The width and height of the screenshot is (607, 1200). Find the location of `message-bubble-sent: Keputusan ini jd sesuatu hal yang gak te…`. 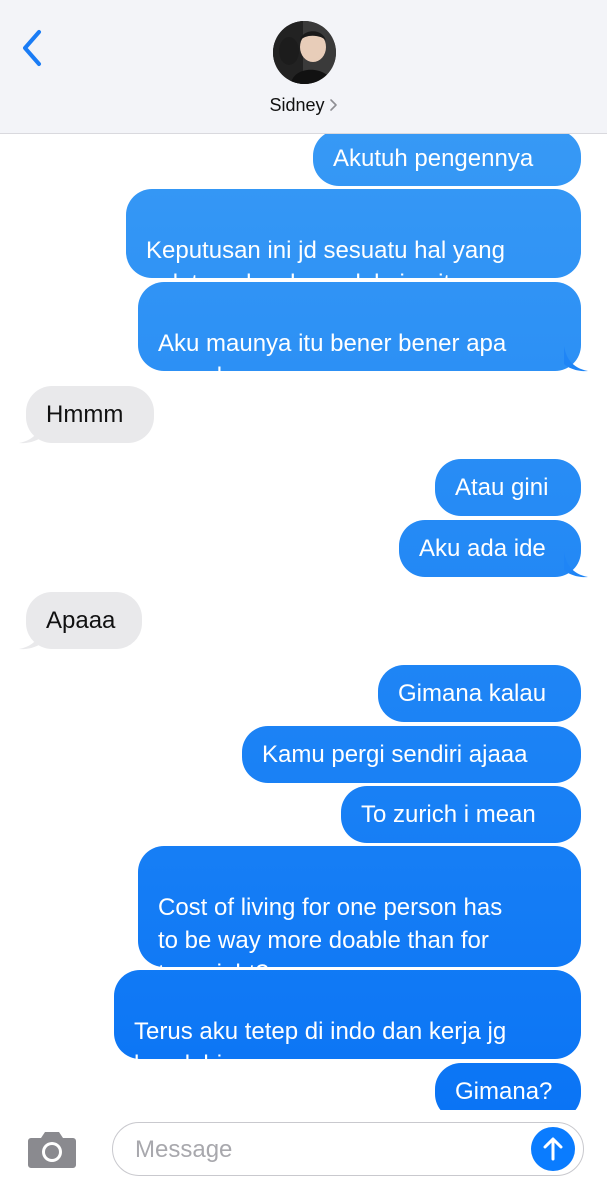

message-bubble-sent: Keputusan ini jd sesuatu hal yang gak te… is located at coordinates (353, 243).